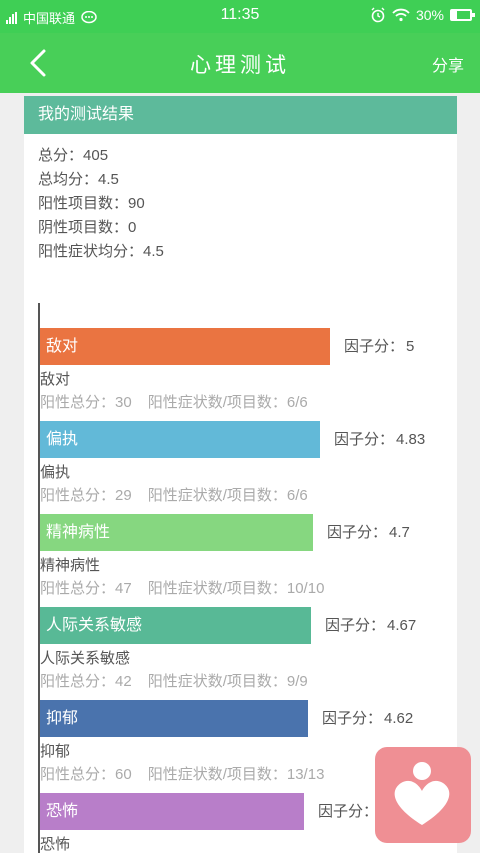 This screenshot has height=853, width=480. I want to click on status-bar: 中国联通 11:35 30%, so click(240, 16).